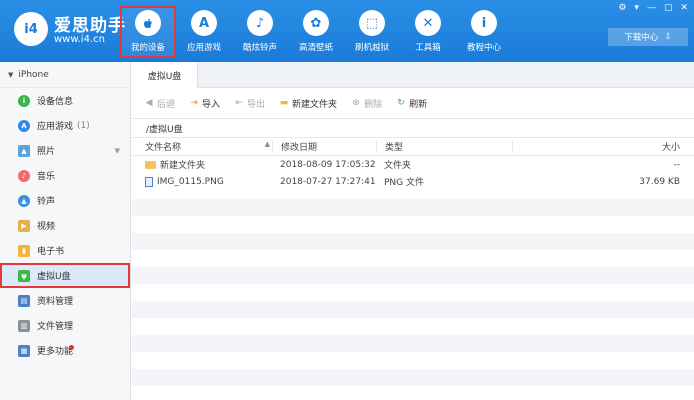 The image size is (694, 400). I want to click on info-icon: i, so click(24, 100).